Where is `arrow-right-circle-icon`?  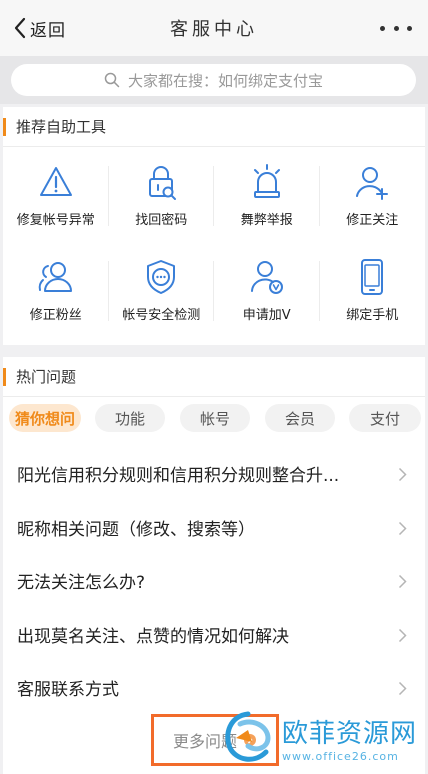
arrow-right-circle-icon is located at coordinates (250, 740).